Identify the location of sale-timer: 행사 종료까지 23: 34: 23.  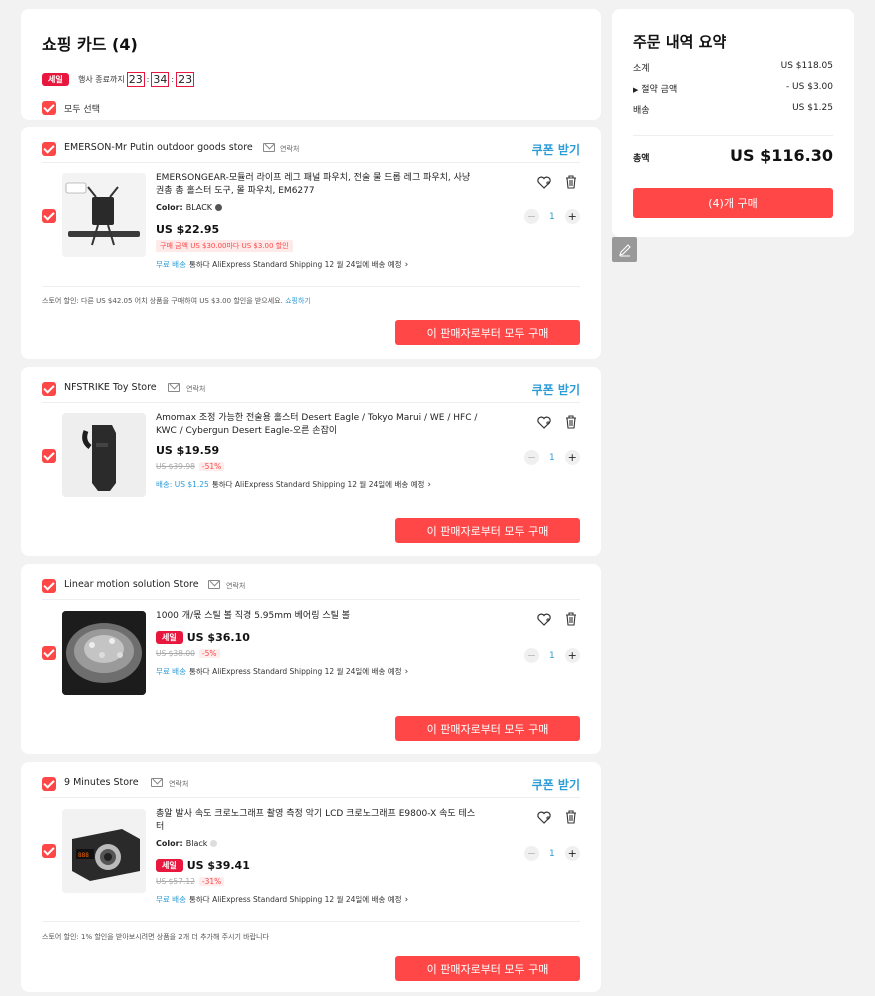
(136, 79).